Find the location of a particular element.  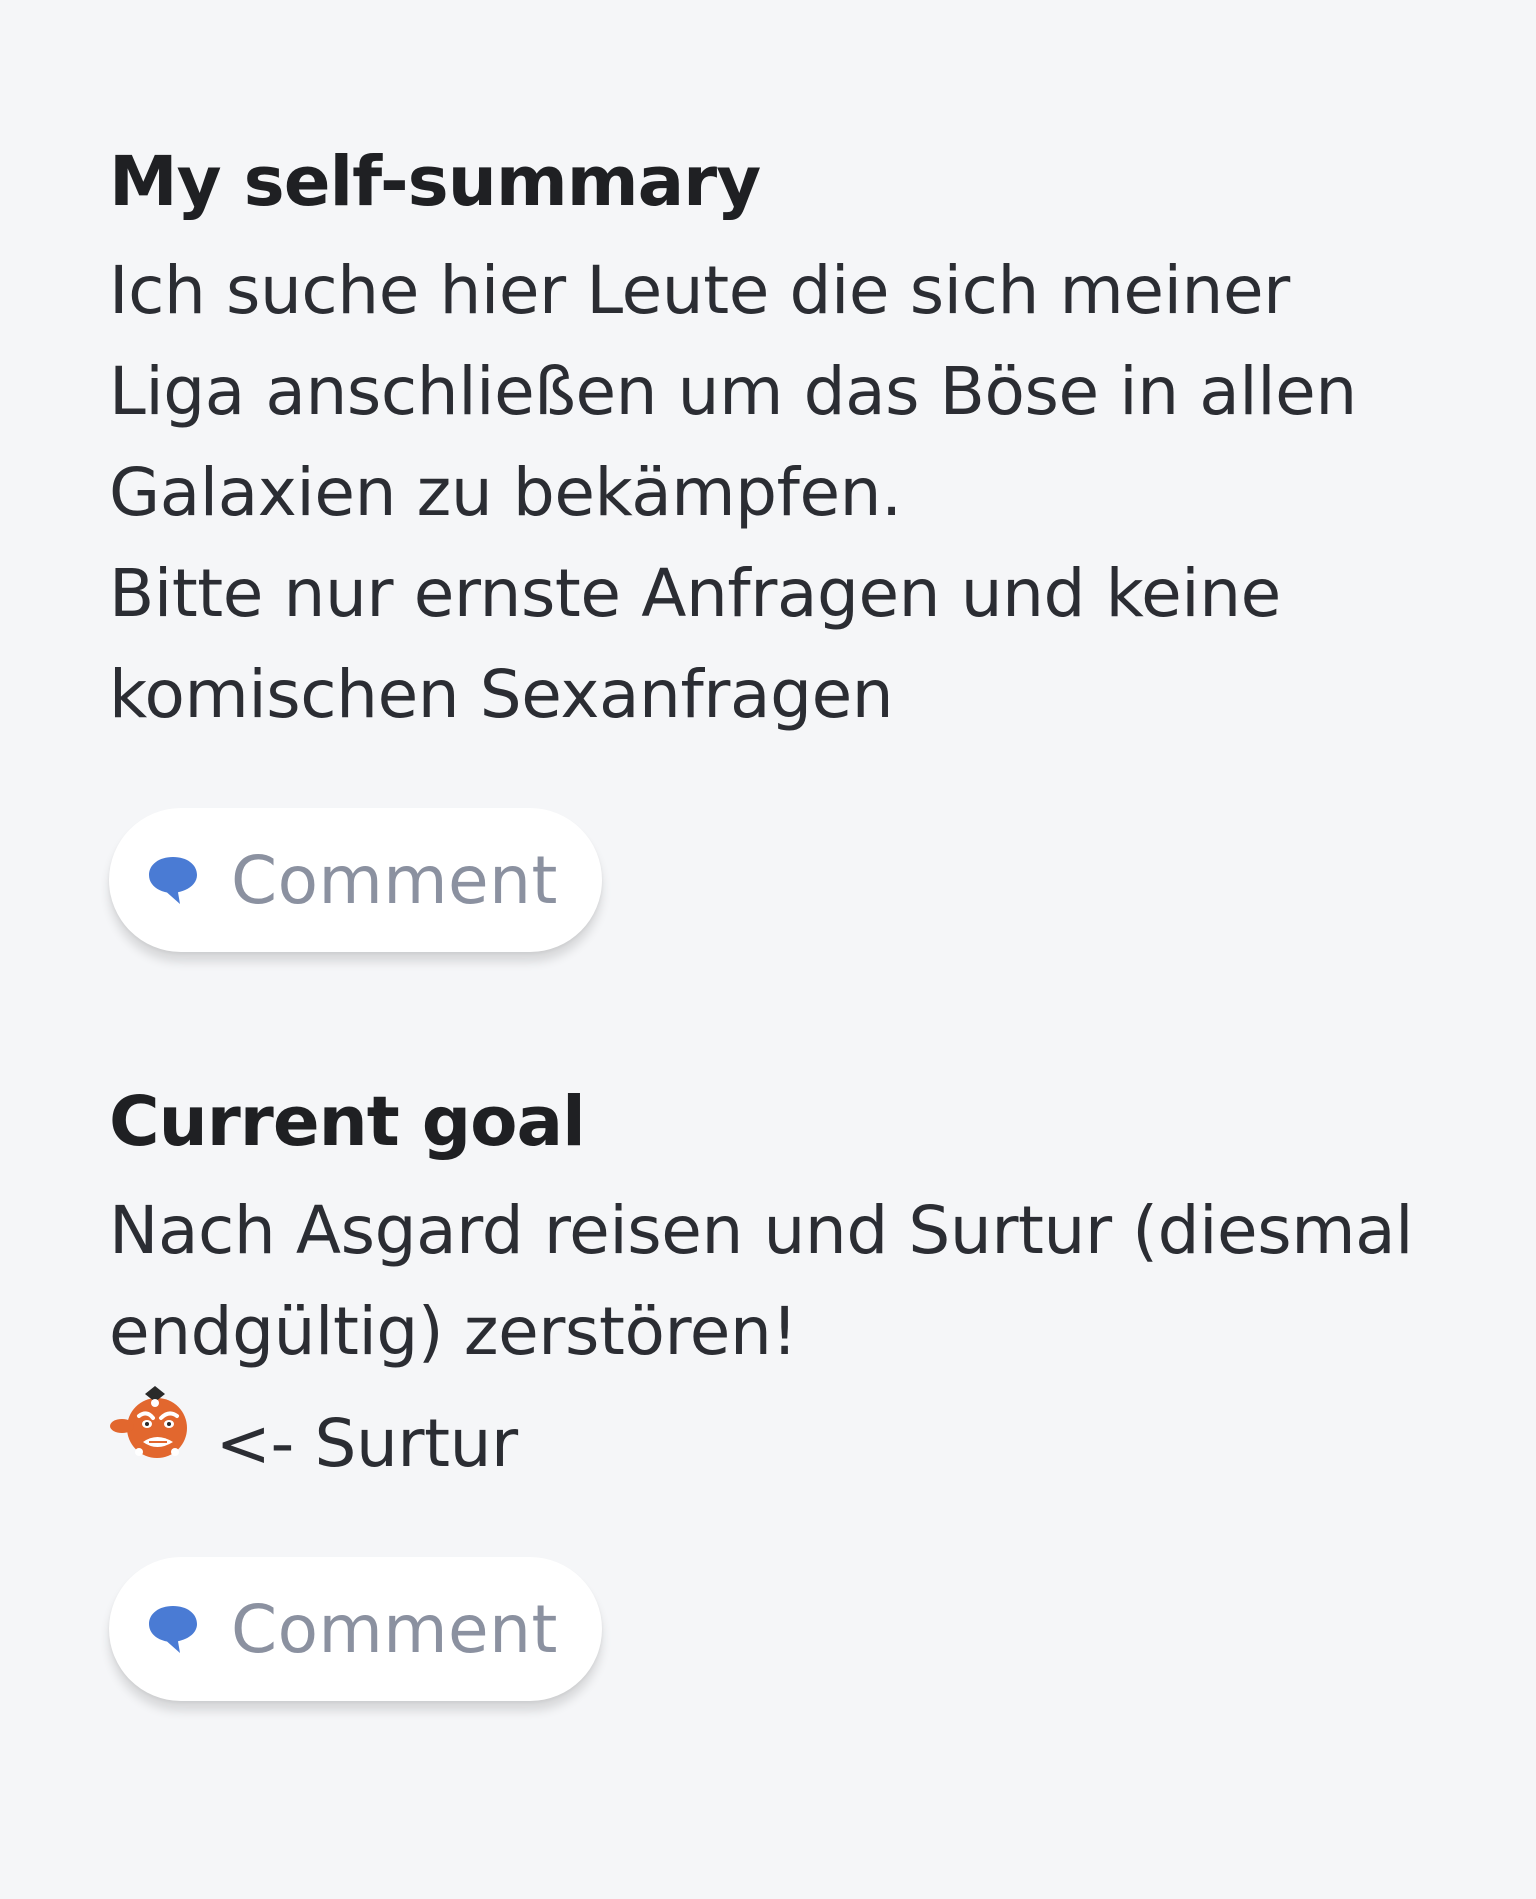

body-line: Liga anschließen um das Böse in allen is located at coordinates (733, 391).